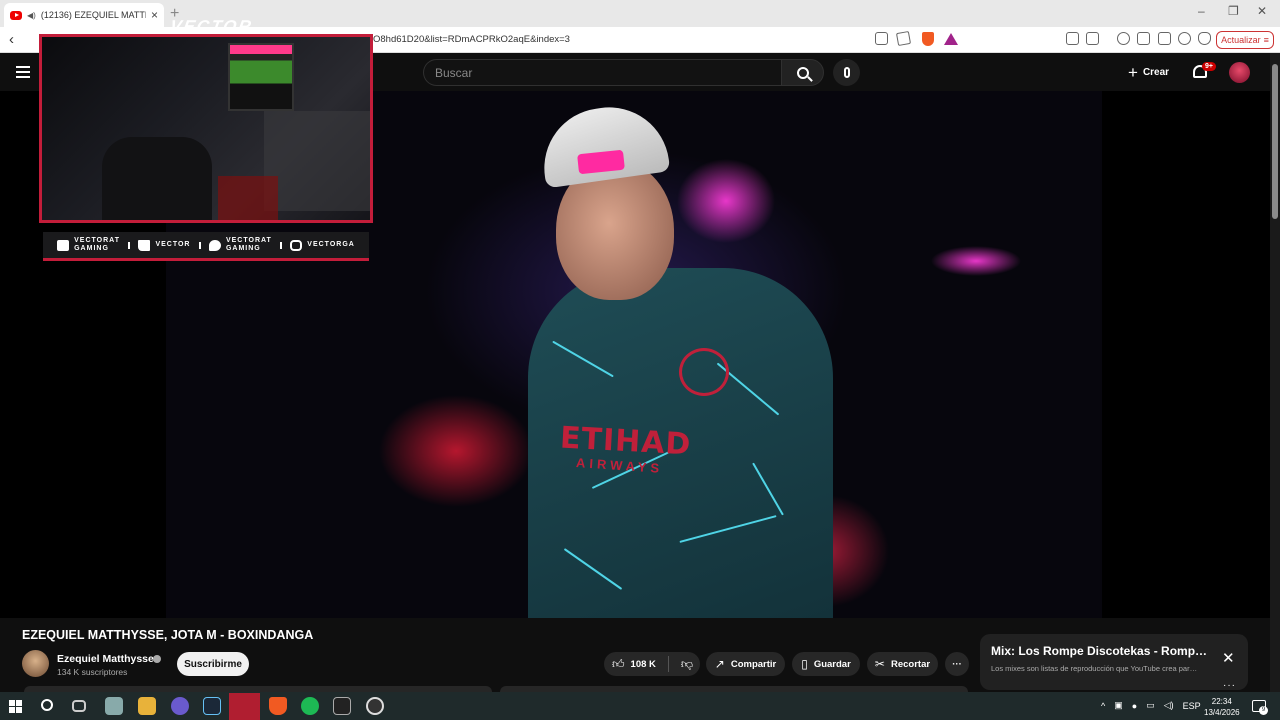 Image resolution: width=1280 pixels, height=720 pixels. Describe the element at coordinates (331, 244) in the screenshot. I see `social-instagram-label: VECTORGA` at that location.